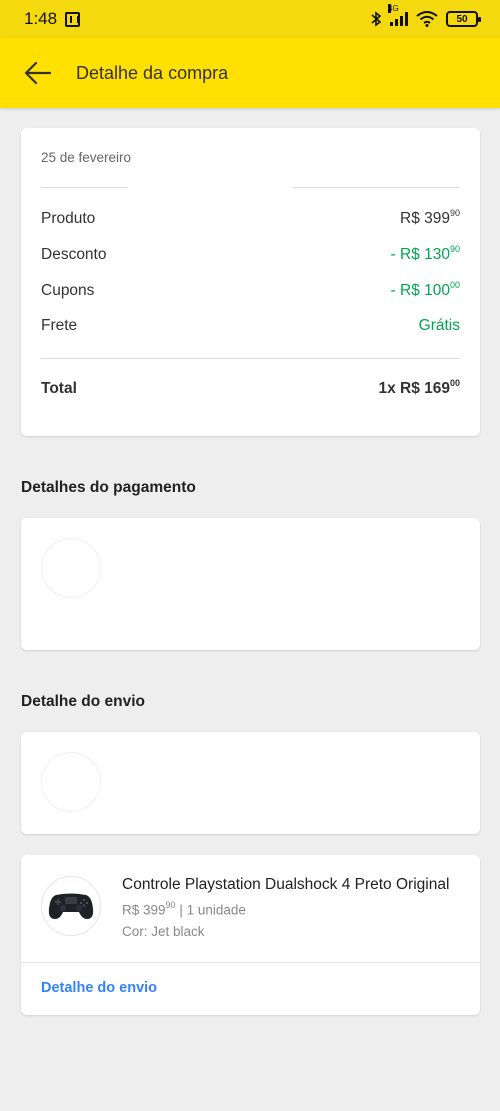  What do you see at coordinates (41, 18) in the screenshot?
I see `clock: 1:48` at bounding box center [41, 18].